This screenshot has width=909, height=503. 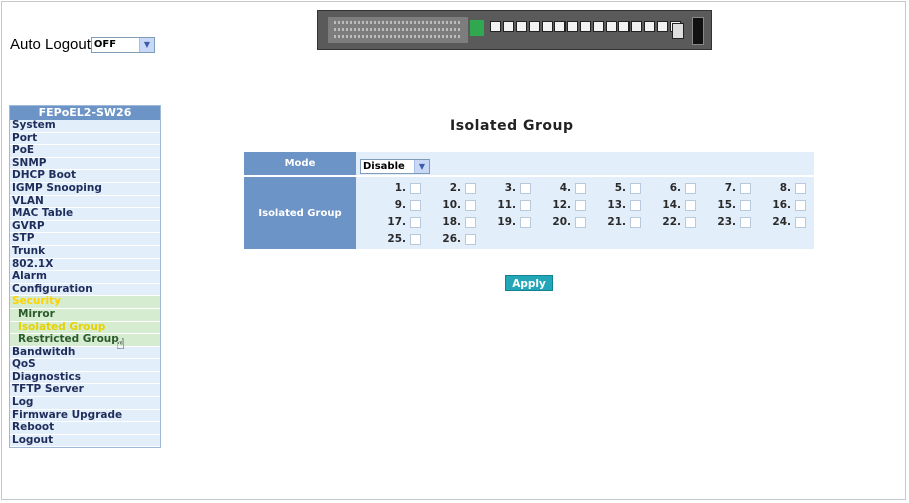 What do you see at coordinates (451, 239) in the screenshot?
I see `port-label: 26.` at bounding box center [451, 239].